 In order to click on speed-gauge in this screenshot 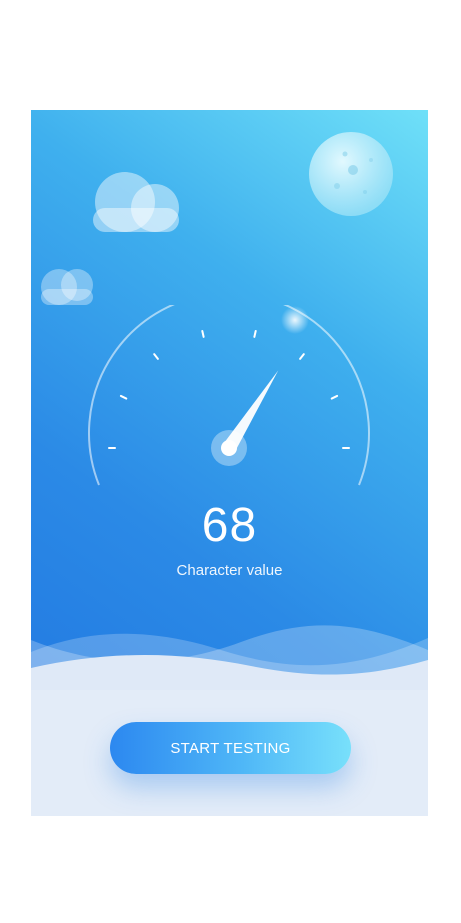, I will do `click(229, 395)`.